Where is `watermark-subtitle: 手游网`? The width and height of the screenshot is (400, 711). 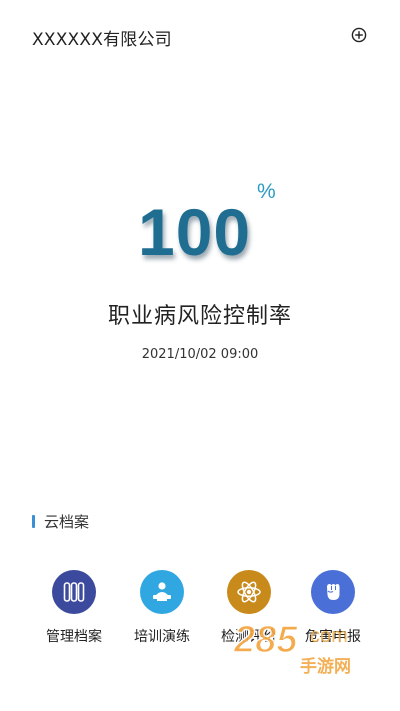 watermark-subtitle: 手游网 is located at coordinates (325, 666).